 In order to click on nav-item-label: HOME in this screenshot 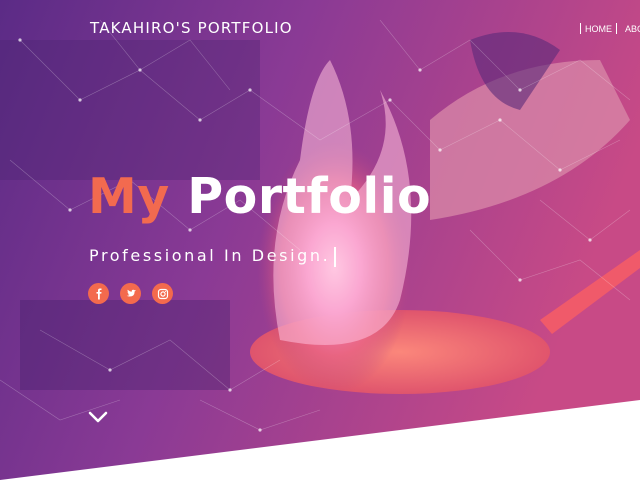, I will do `click(598, 28)`.